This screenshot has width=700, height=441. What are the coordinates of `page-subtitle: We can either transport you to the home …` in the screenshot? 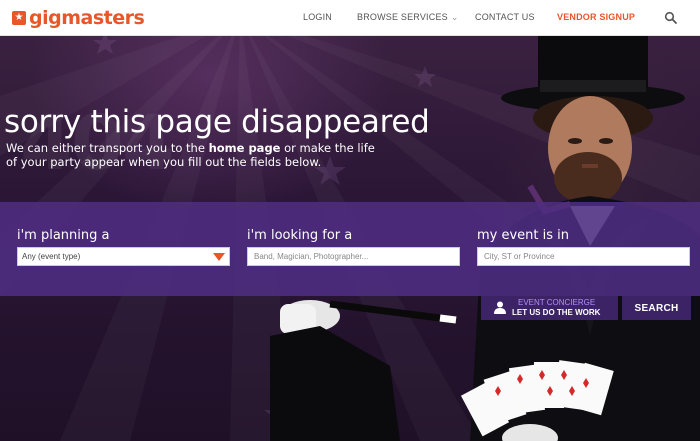 It's located at (191, 155).